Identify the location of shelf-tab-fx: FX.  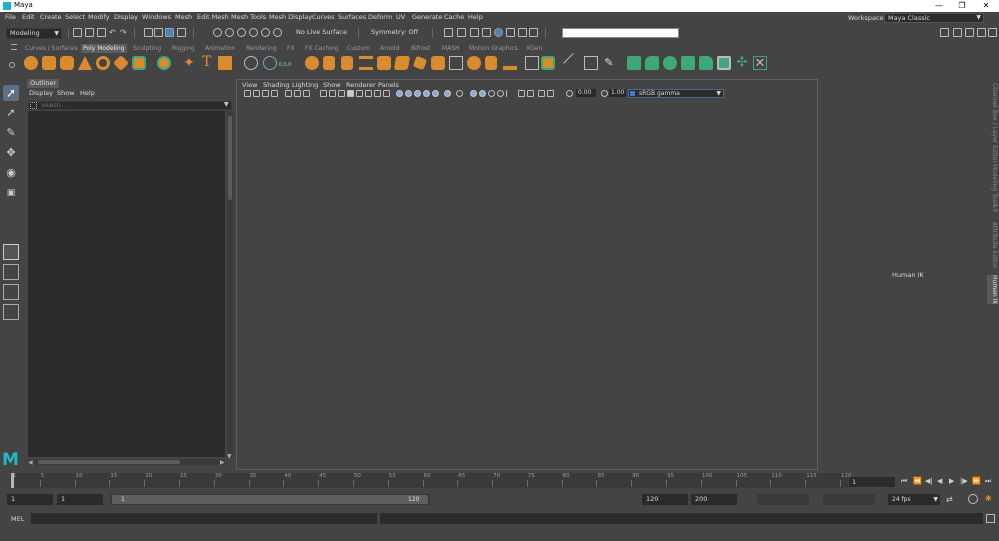
(291, 48).